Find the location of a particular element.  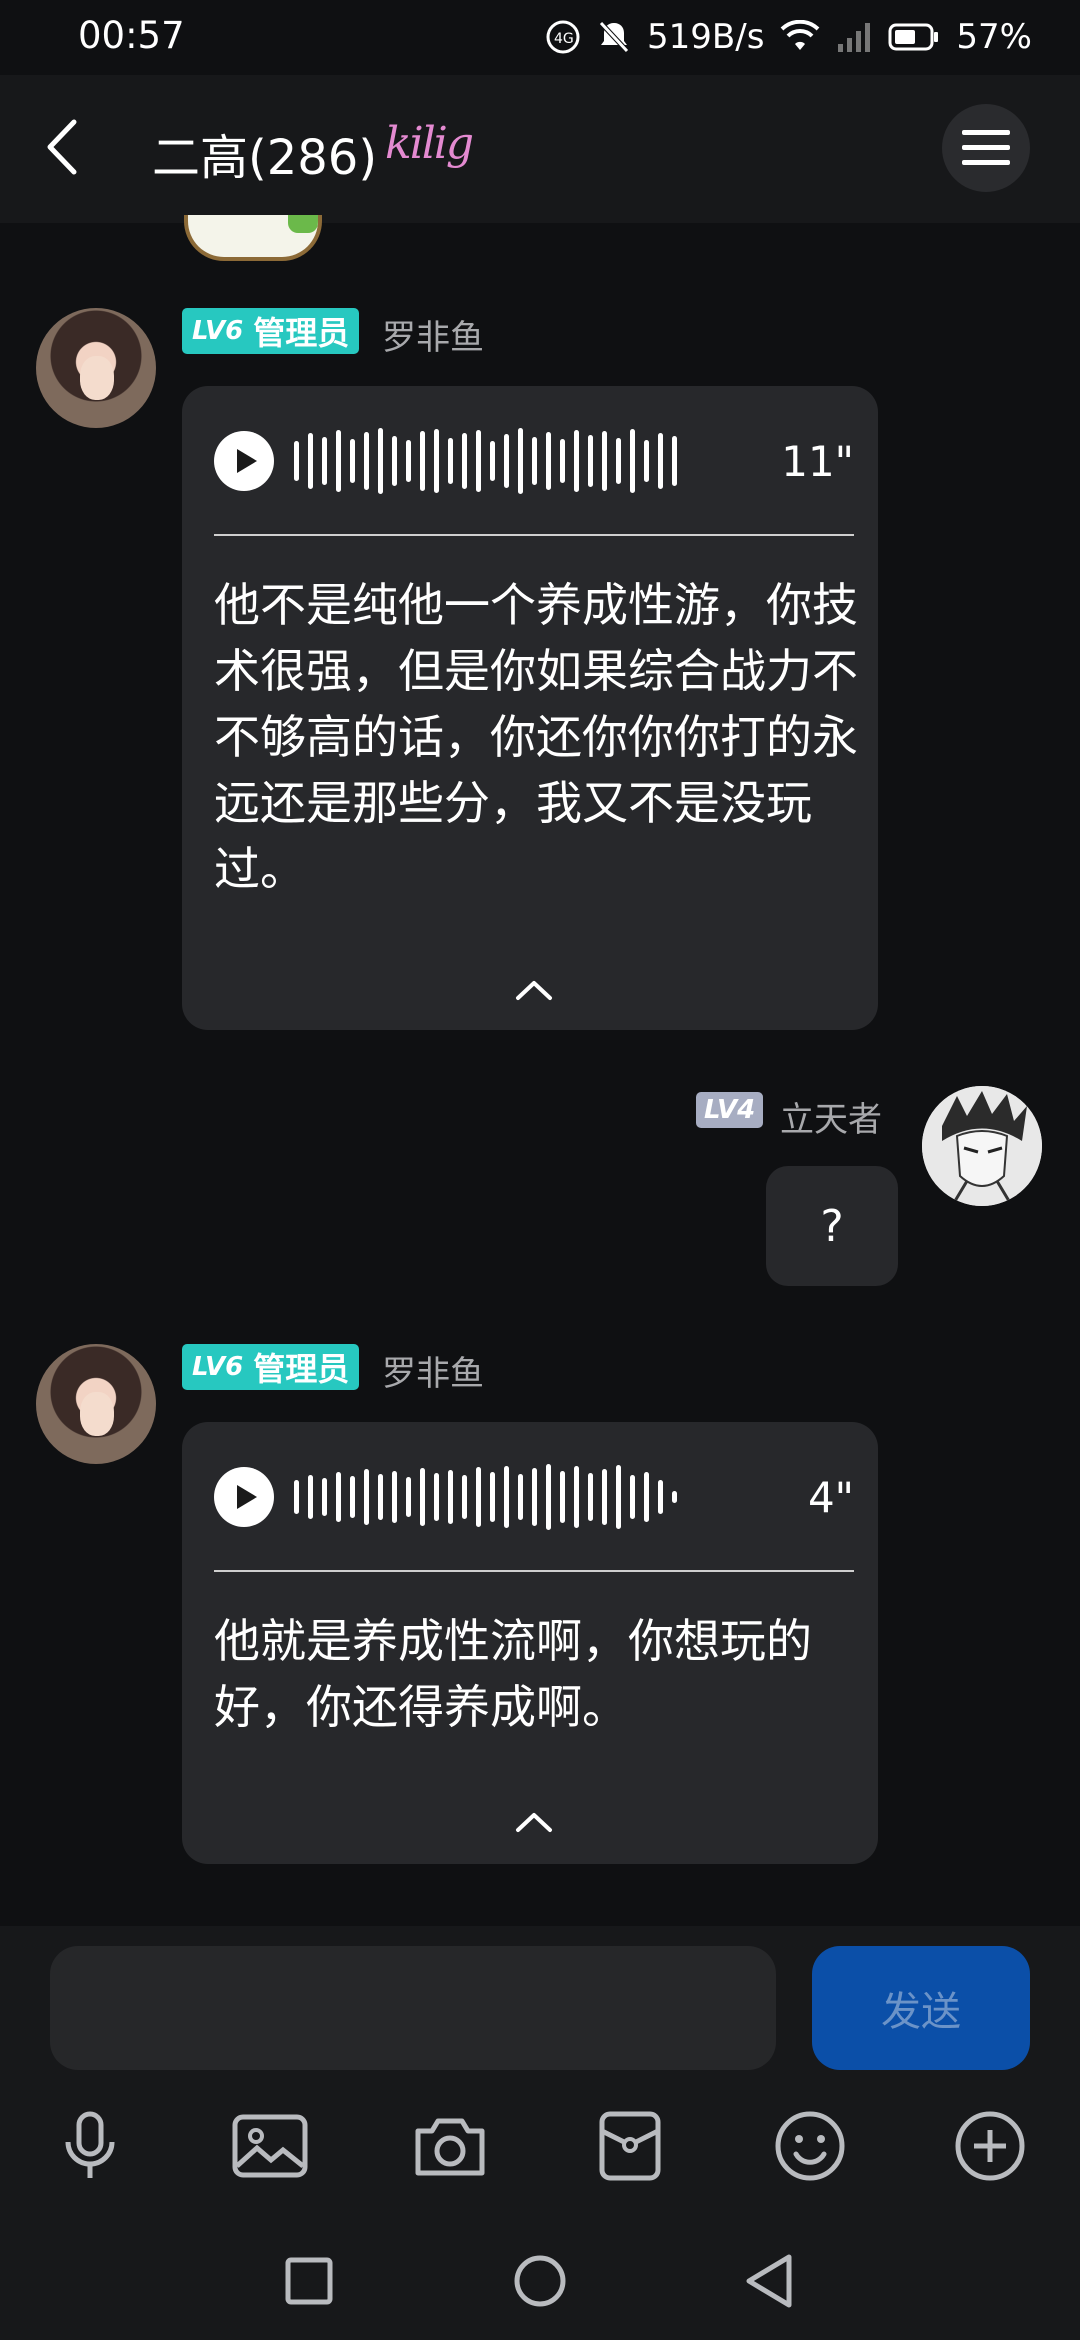

svg-text: 4G is located at coordinates (564, 39).